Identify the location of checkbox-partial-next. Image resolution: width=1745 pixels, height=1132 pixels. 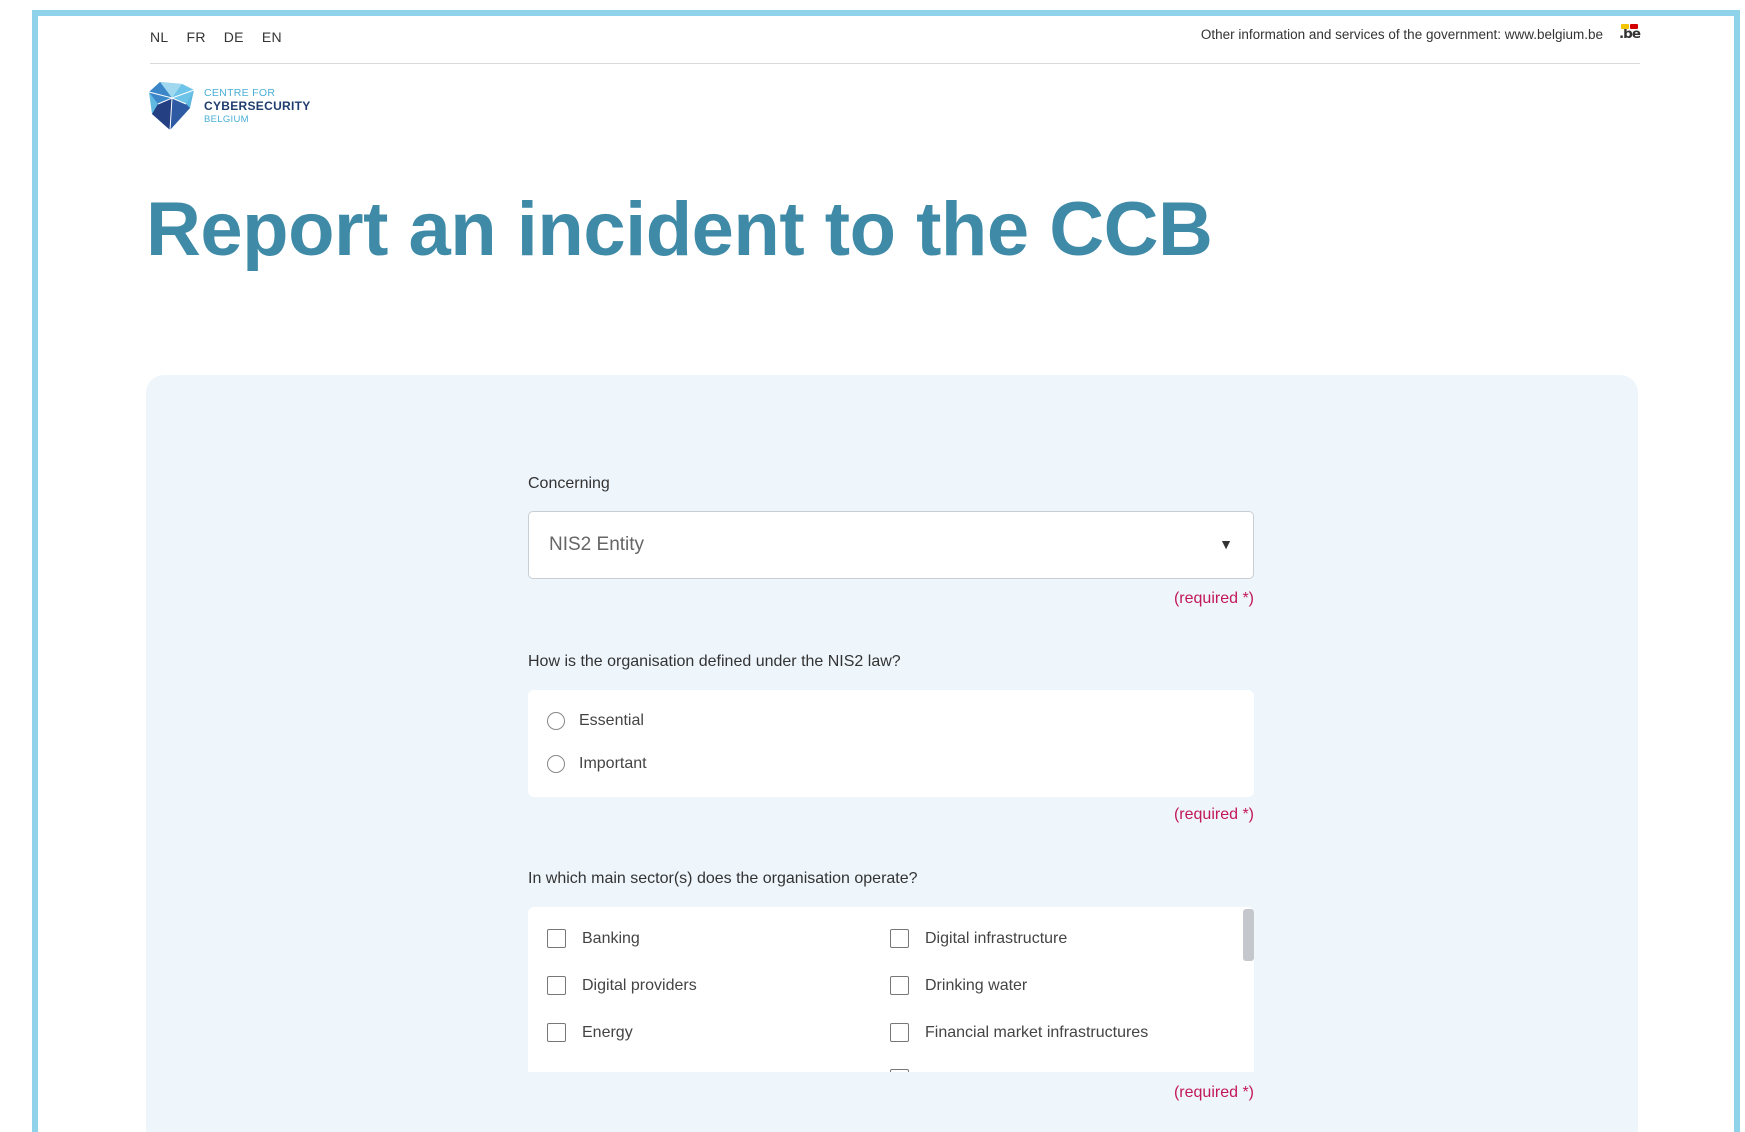
(907, 1070).